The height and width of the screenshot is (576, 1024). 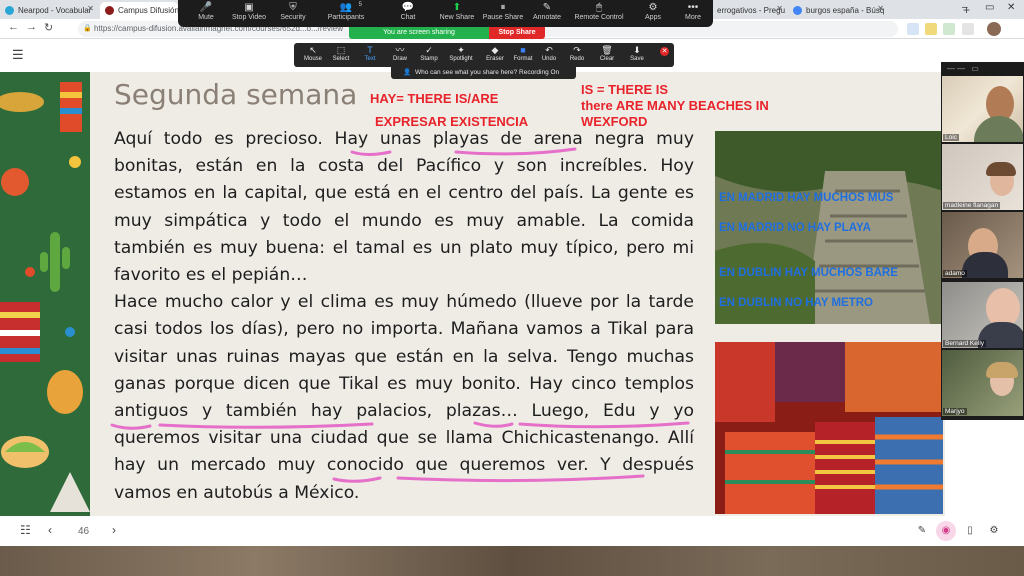 I want to click on forward-icon: →, so click(x=31, y=27).